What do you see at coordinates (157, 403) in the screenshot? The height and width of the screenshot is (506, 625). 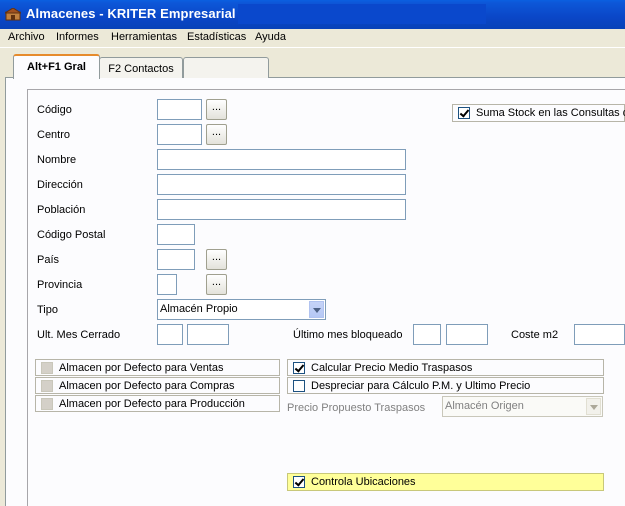 I see `defecto-produccion-checkbox: Almacen por Defecto para Producción` at bounding box center [157, 403].